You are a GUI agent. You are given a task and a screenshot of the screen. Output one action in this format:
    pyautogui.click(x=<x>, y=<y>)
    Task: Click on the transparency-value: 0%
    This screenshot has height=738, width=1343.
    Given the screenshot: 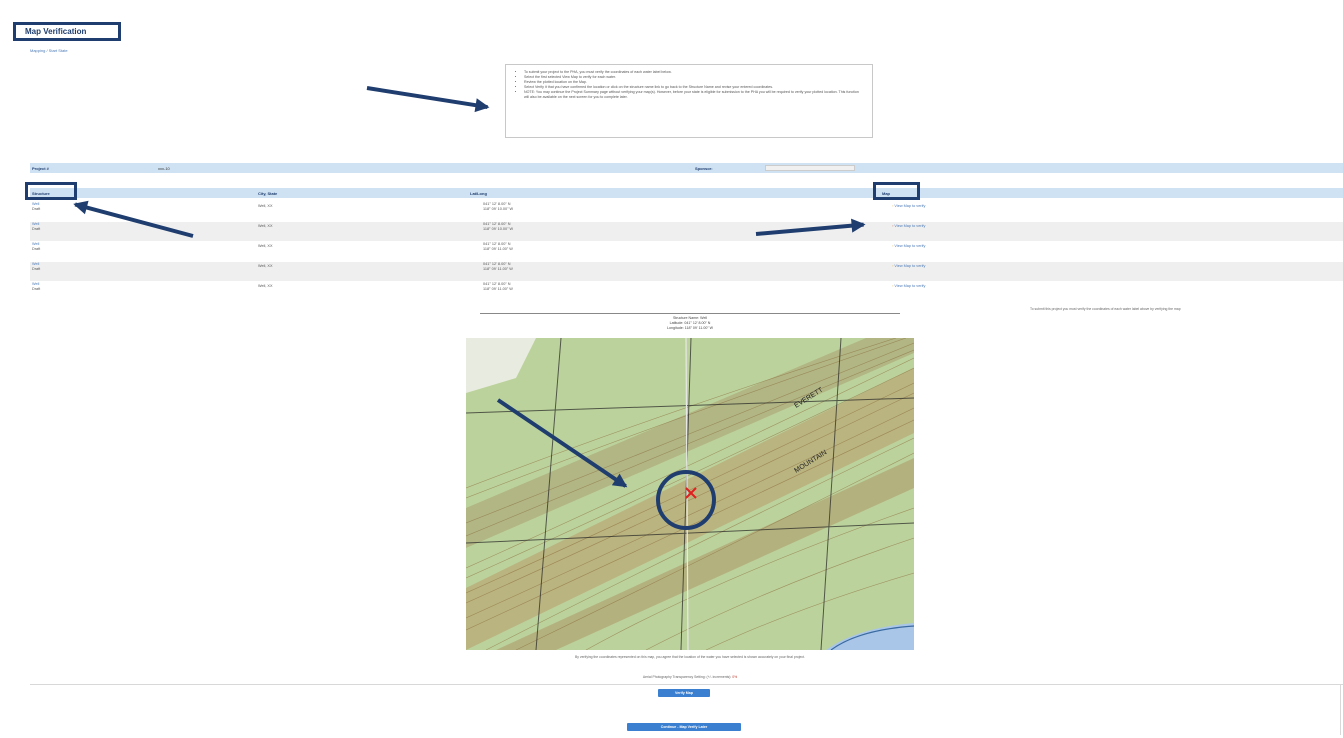 What is the action you would take?
    pyautogui.click(x=734, y=677)
    